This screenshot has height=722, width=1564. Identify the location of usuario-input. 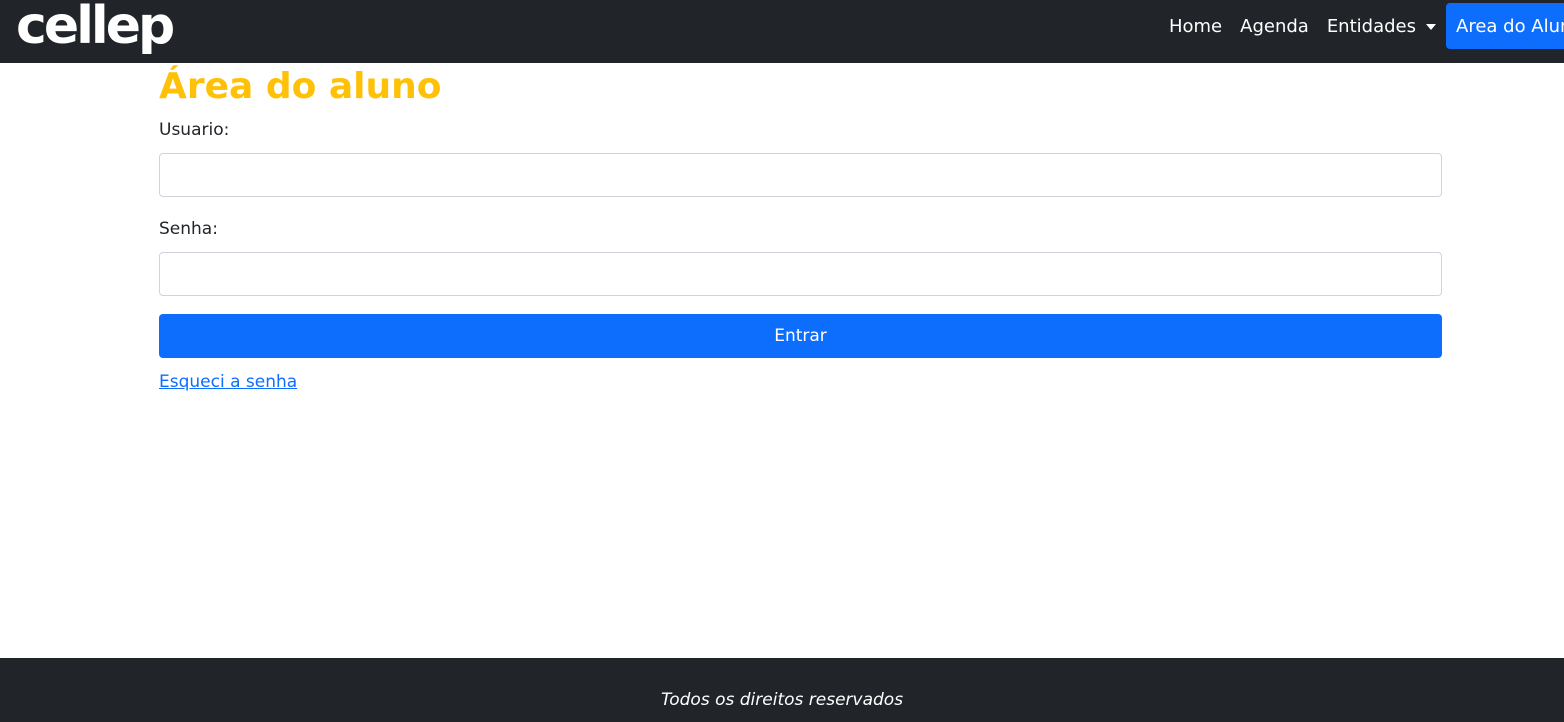
(800, 175).